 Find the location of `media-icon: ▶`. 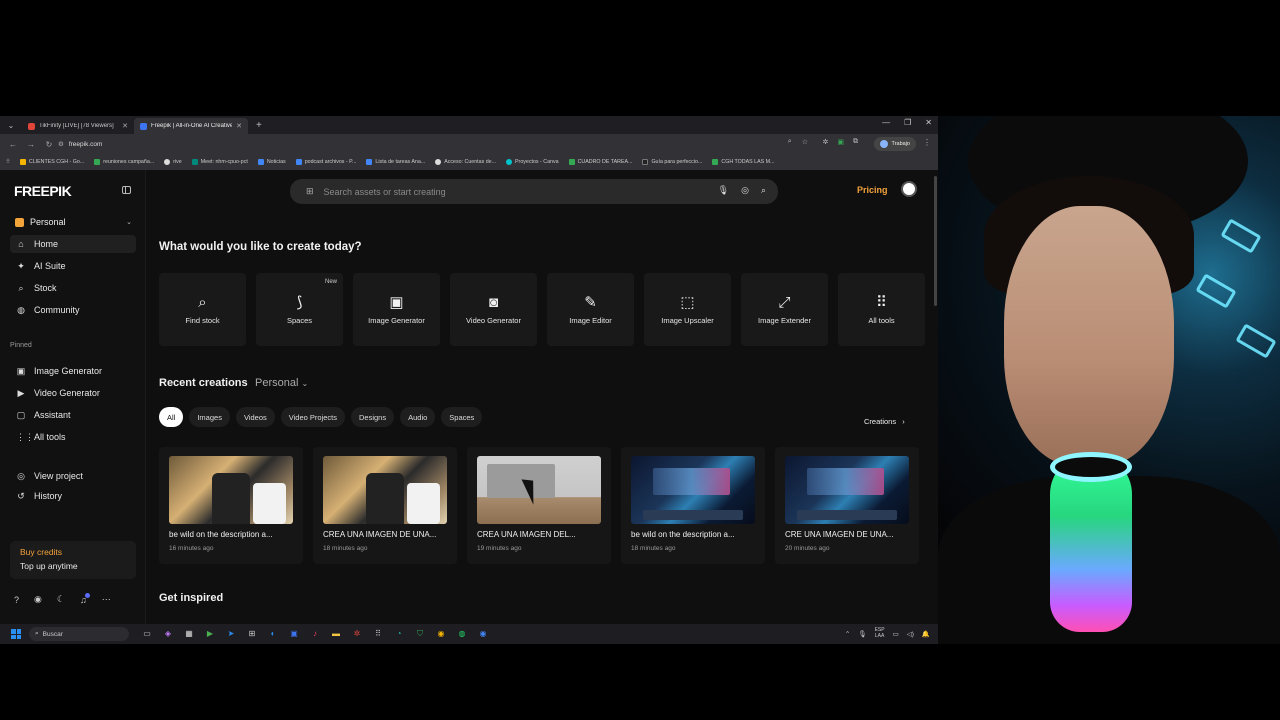

media-icon: ▶ is located at coordinates (210, 634).